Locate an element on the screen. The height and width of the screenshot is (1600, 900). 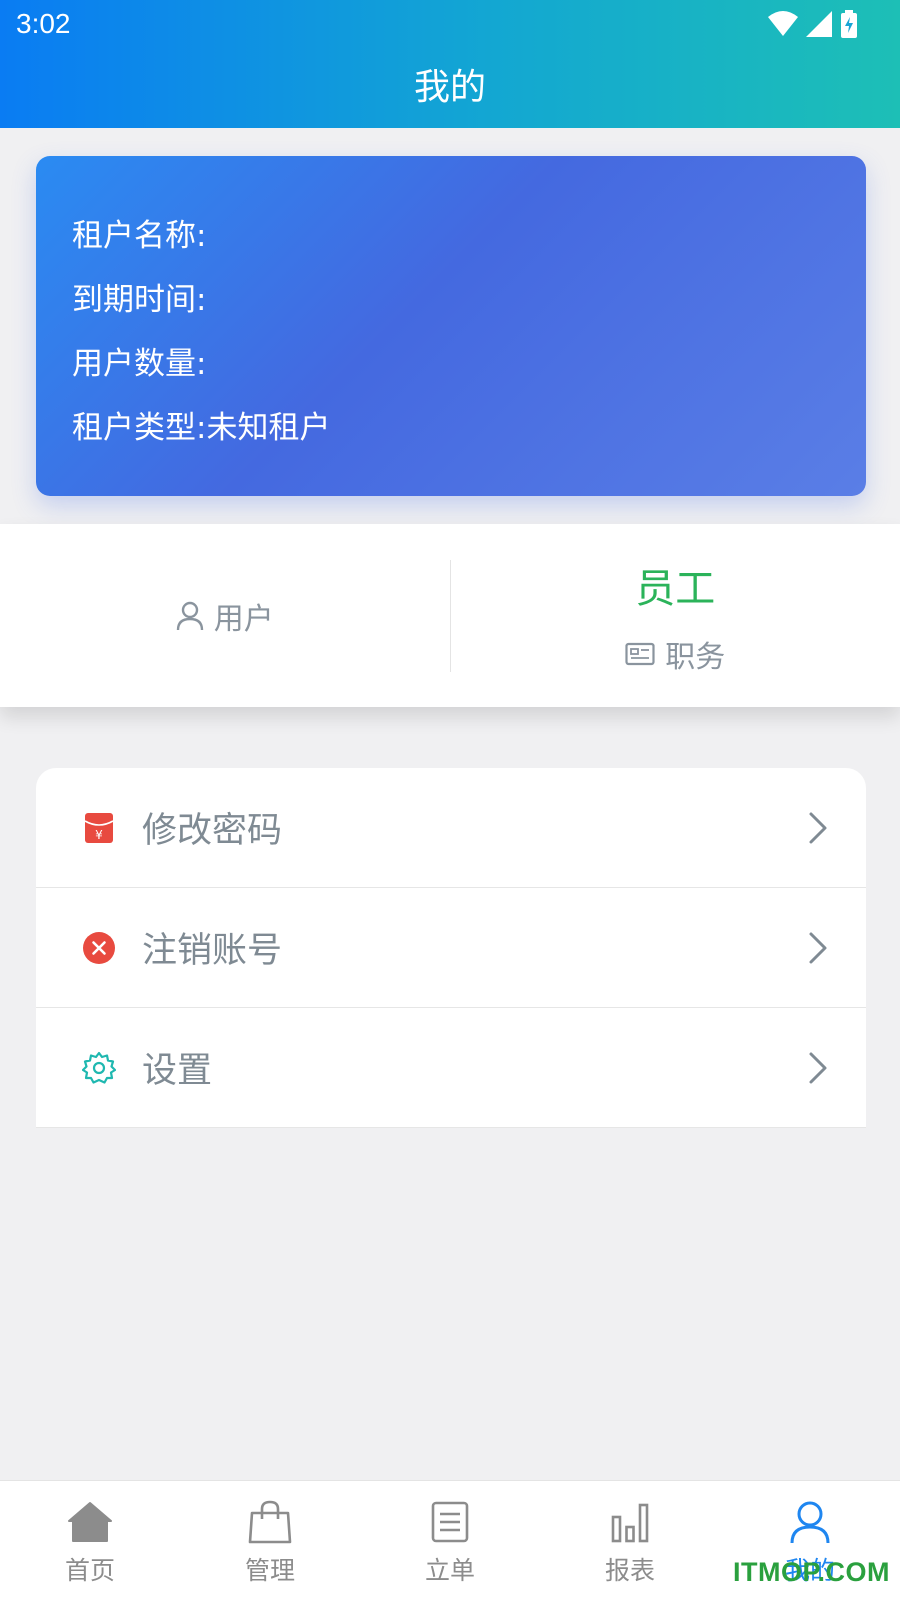
nav-item-manage: 管理 is located at coordinates (270, 1540).